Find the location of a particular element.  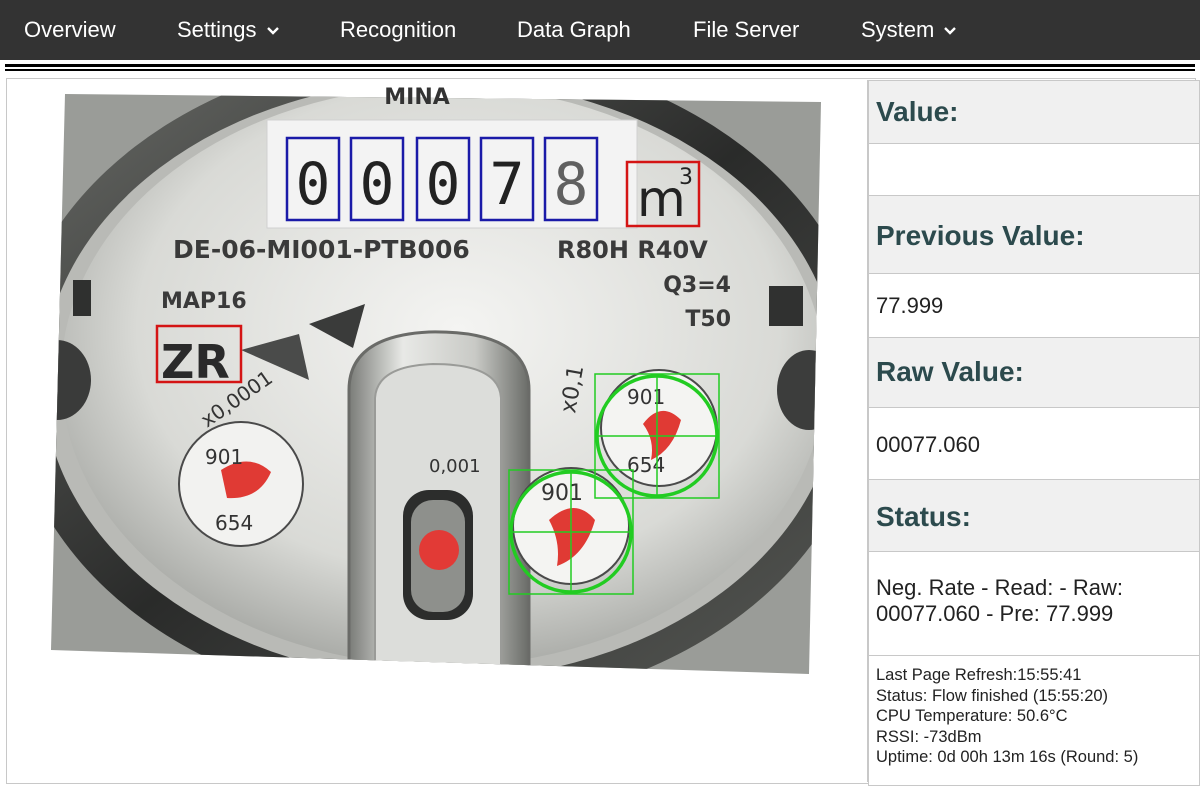

nav-settings-label: Settings is located at coordinates (217, 29).